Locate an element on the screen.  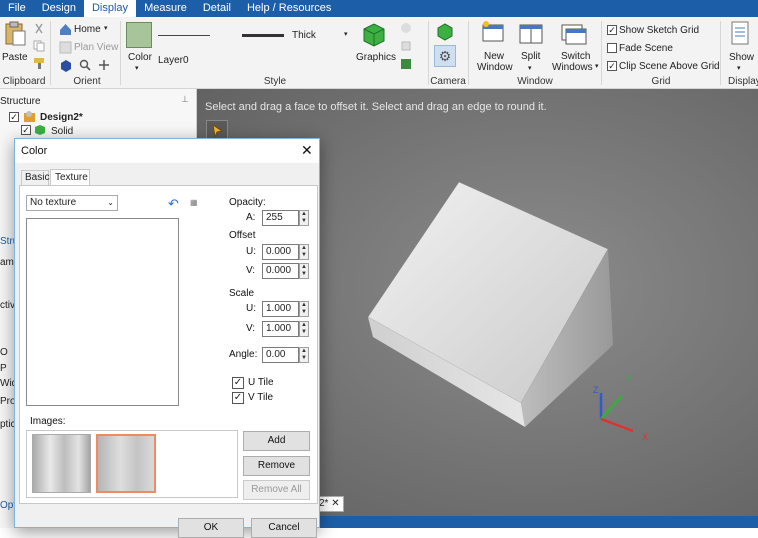
menu-display: Display is located at coordinates (110, 8).